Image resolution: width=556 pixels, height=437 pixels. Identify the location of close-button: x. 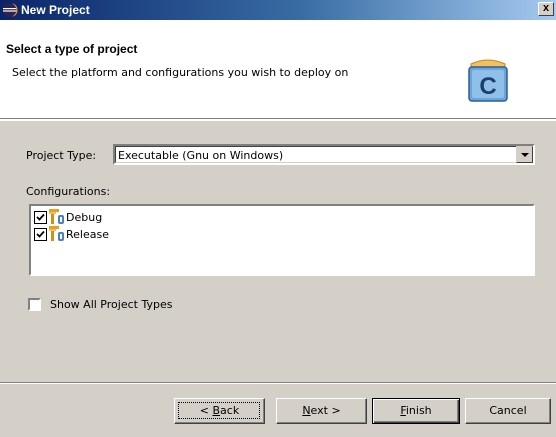
(546, 9).